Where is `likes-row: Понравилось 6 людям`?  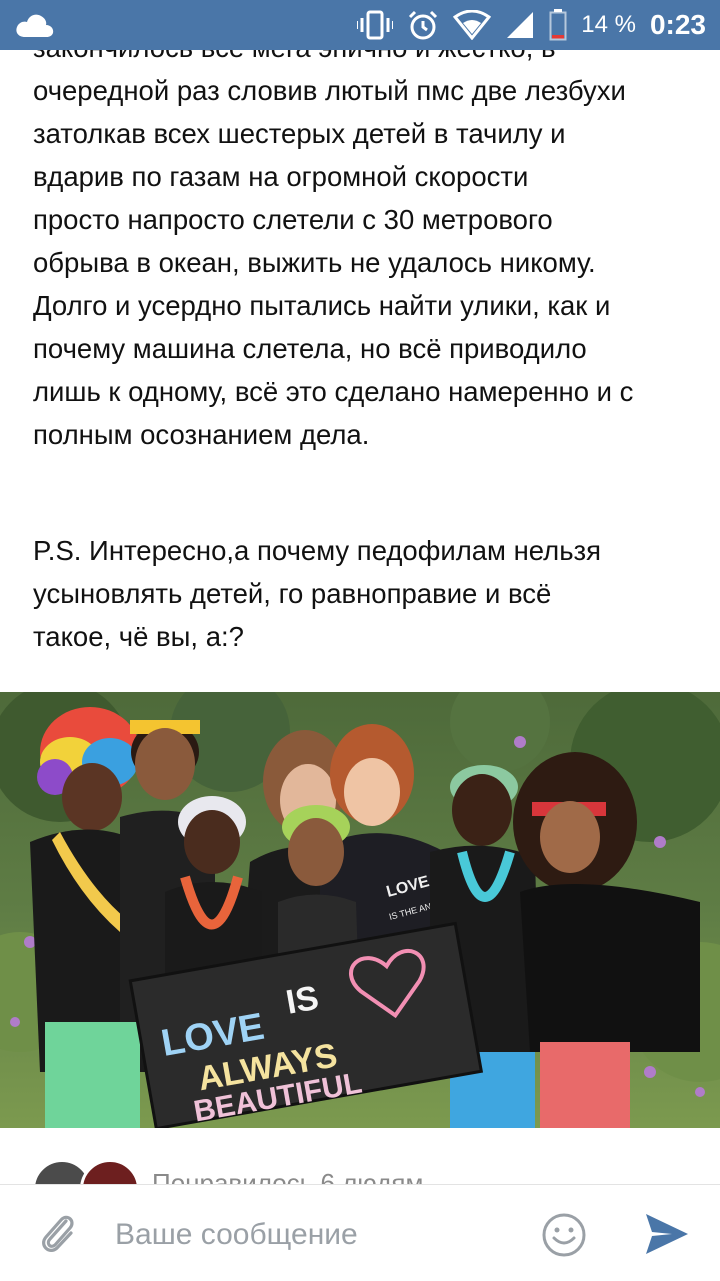
likes-row: Понравилось 6 людям is located at coordinates (360, 1173).